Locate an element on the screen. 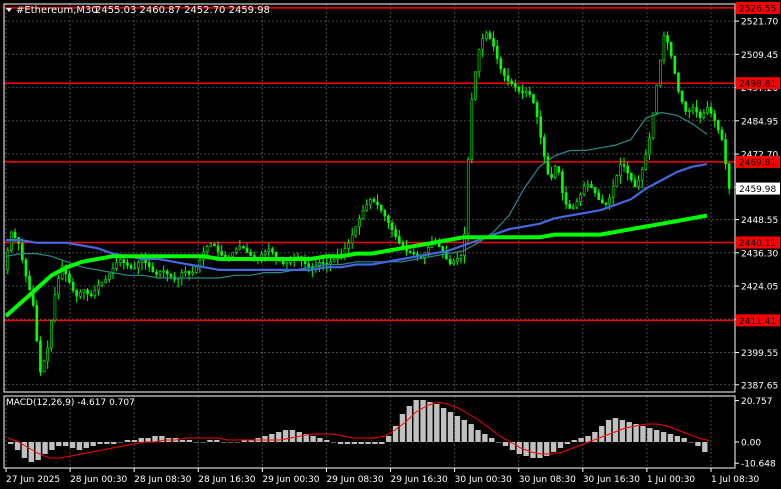 The image size is (781, 489). price-tick-label: 2521.70 is located at coordinates (759, 23).